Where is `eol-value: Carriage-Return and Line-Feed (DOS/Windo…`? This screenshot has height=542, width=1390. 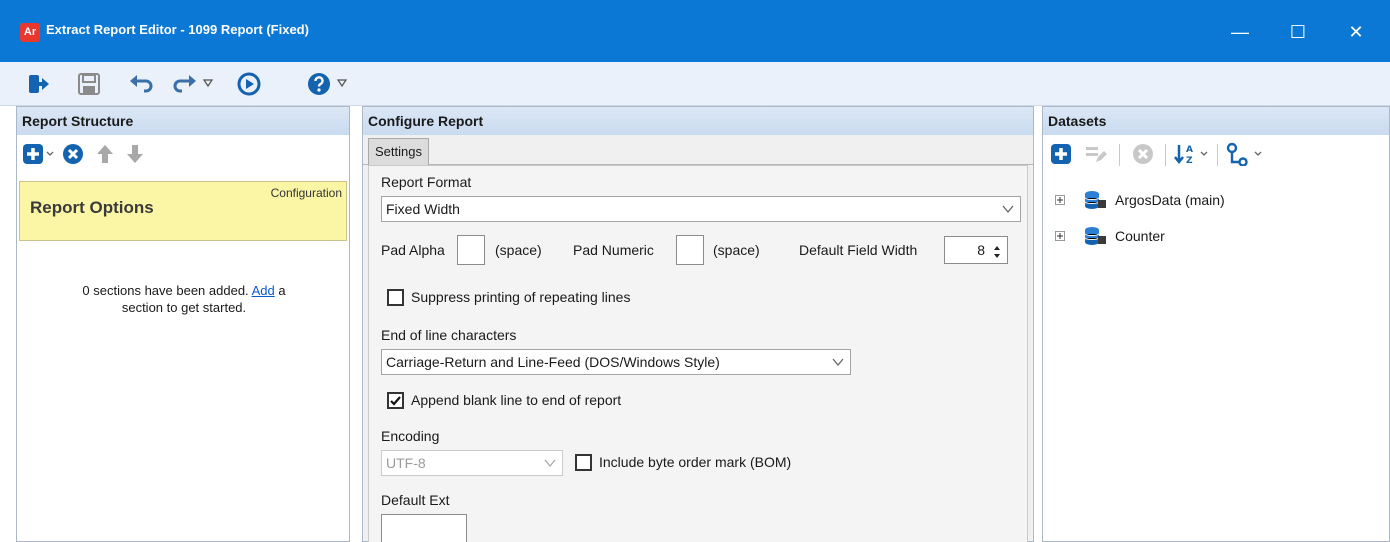
eol-value: Carriage-Return and Line-Feed (DOS/Windo… is located at coordinates (553, 362).